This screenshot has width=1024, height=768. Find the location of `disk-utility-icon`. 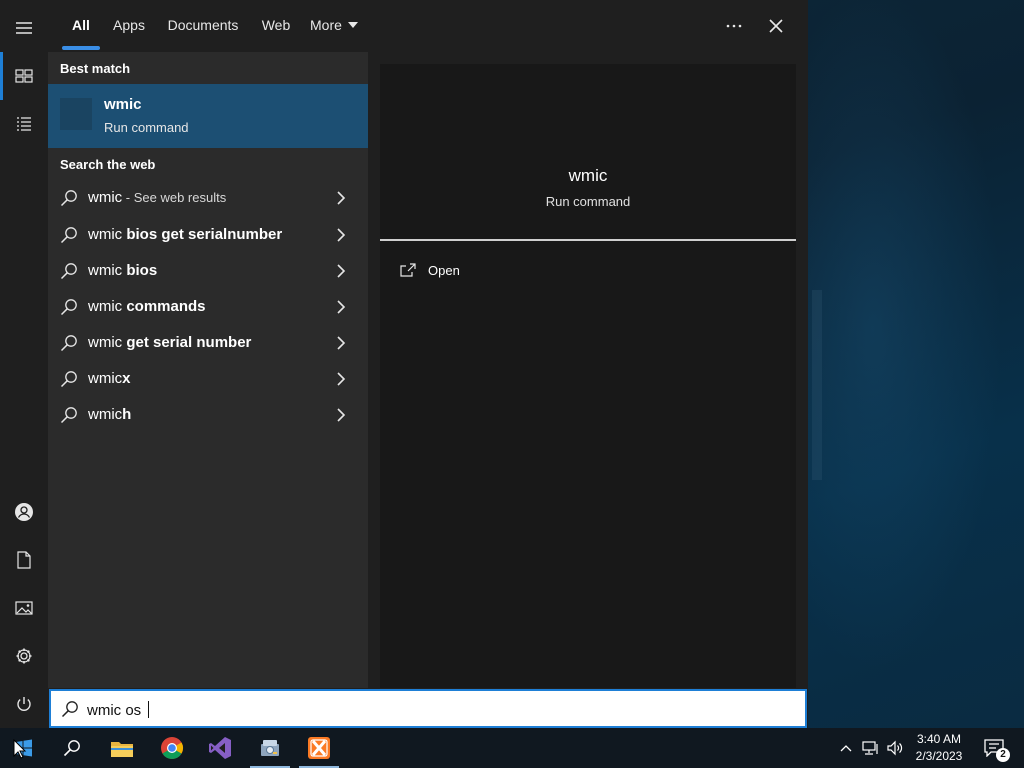

disk-utility-icon is located at coordinates (270, 748).